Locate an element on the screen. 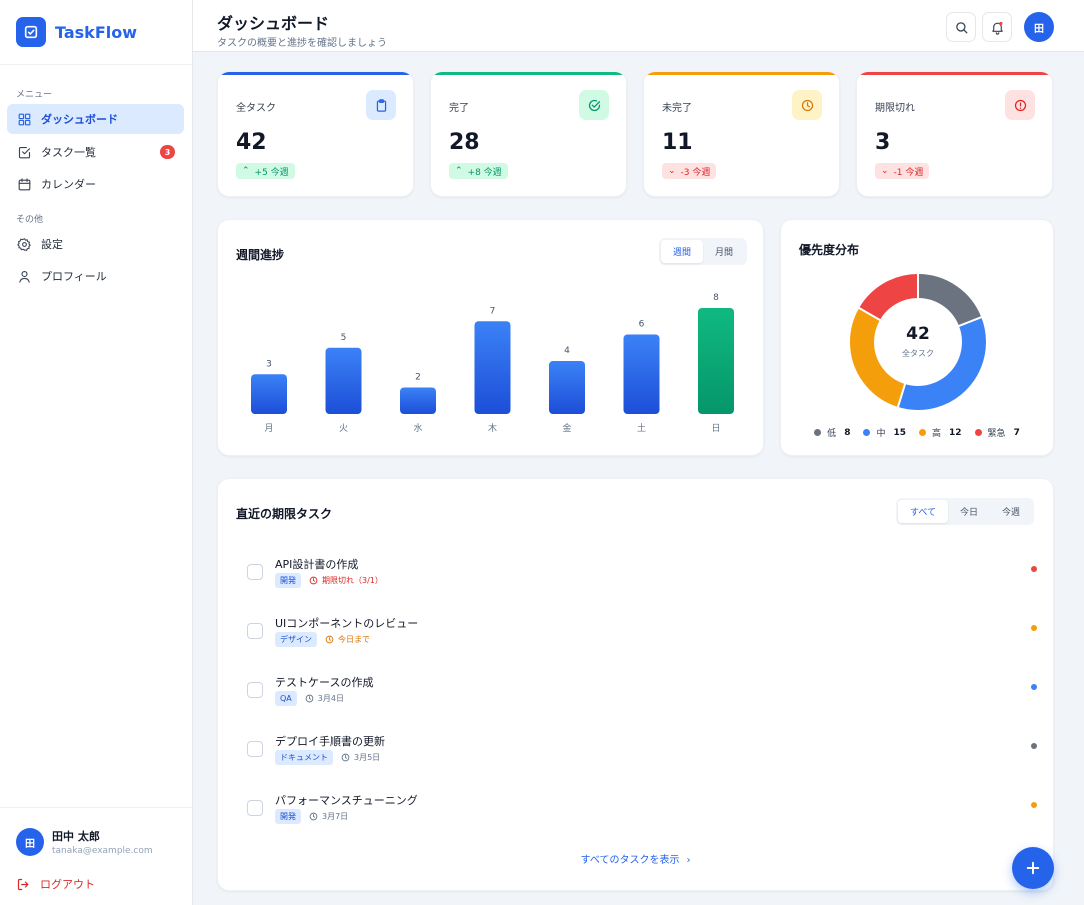 Image resolution: width=1084 pixels, height=905 pixels. sidebar-item-label: プロフィール is located at coordinates (74, 276).